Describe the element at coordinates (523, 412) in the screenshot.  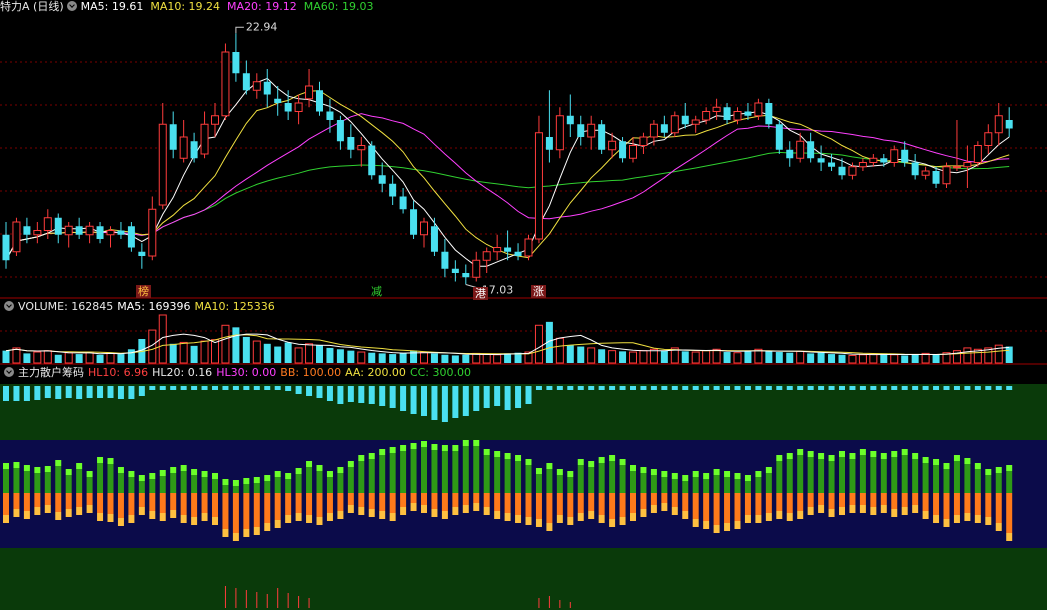
I see `chip-top-band` at that location.